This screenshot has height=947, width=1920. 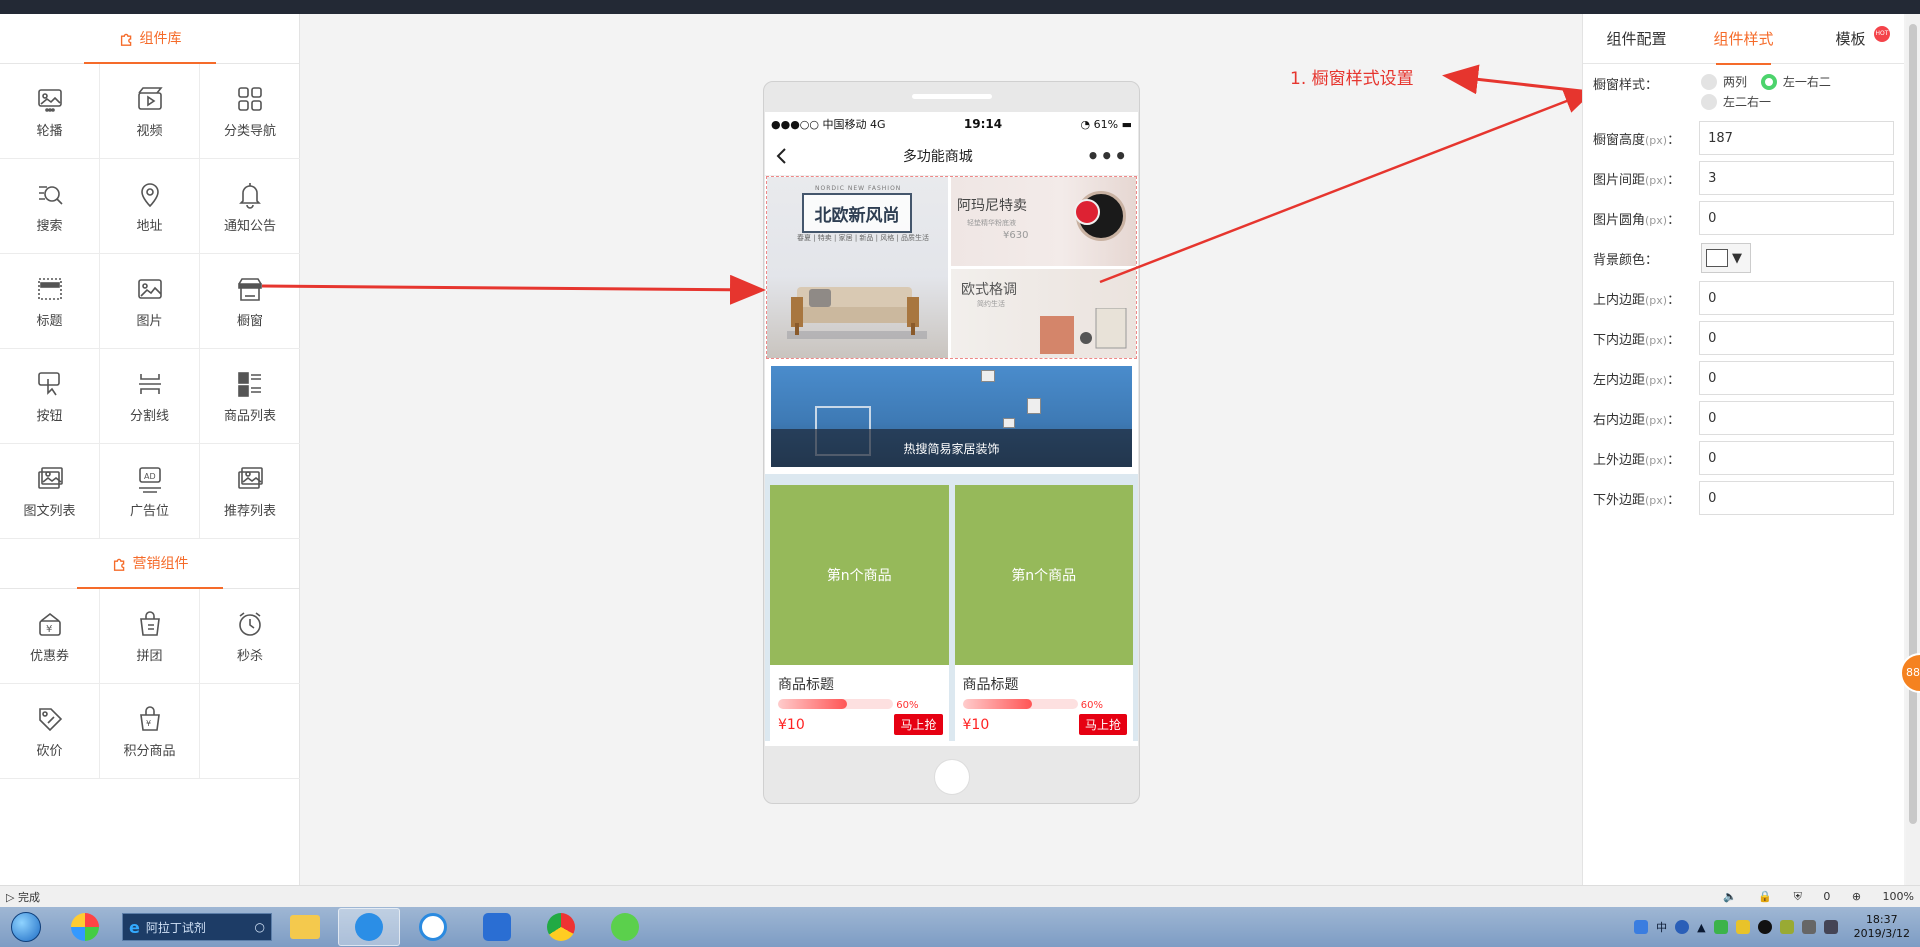 What do you see at coordinates (50, 206) in the screenshot?
I see `component-item: 搜索` at bounding box center [50, 206].